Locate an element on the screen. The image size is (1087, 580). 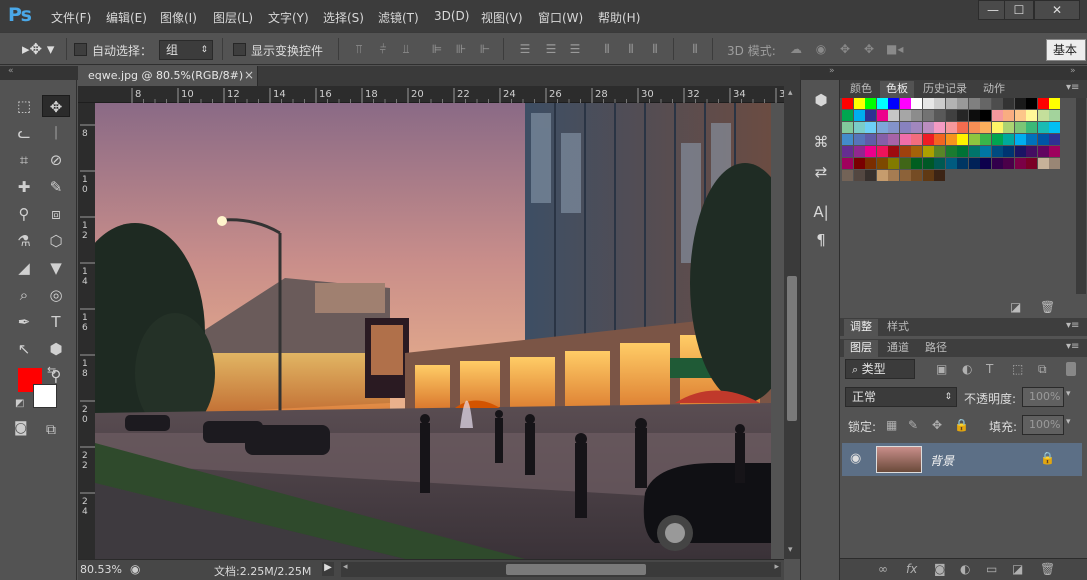
screen-mode-icon: ⧉ is located at coordinates (51, 430).